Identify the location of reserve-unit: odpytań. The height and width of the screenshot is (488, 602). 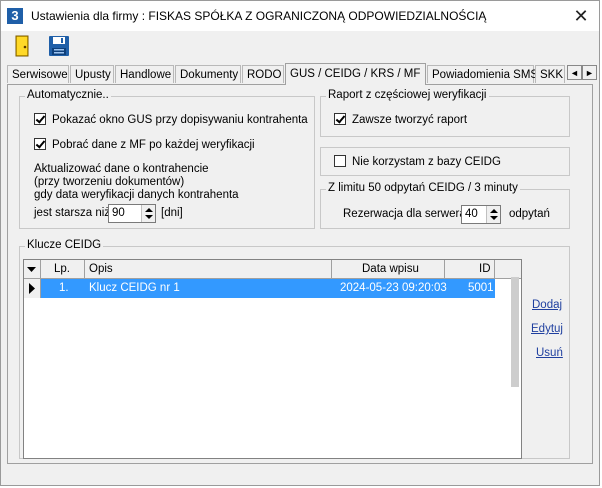
(529, 214).